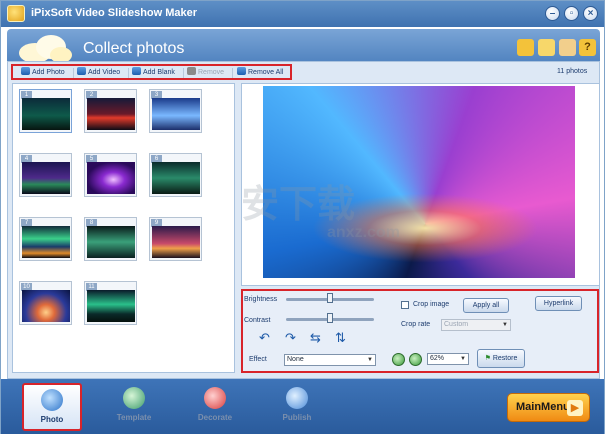  What do you see at coordinates (257, 320) in the screenshot?
I see `contrast-label: Contrast` at bounding box center [257, 320].